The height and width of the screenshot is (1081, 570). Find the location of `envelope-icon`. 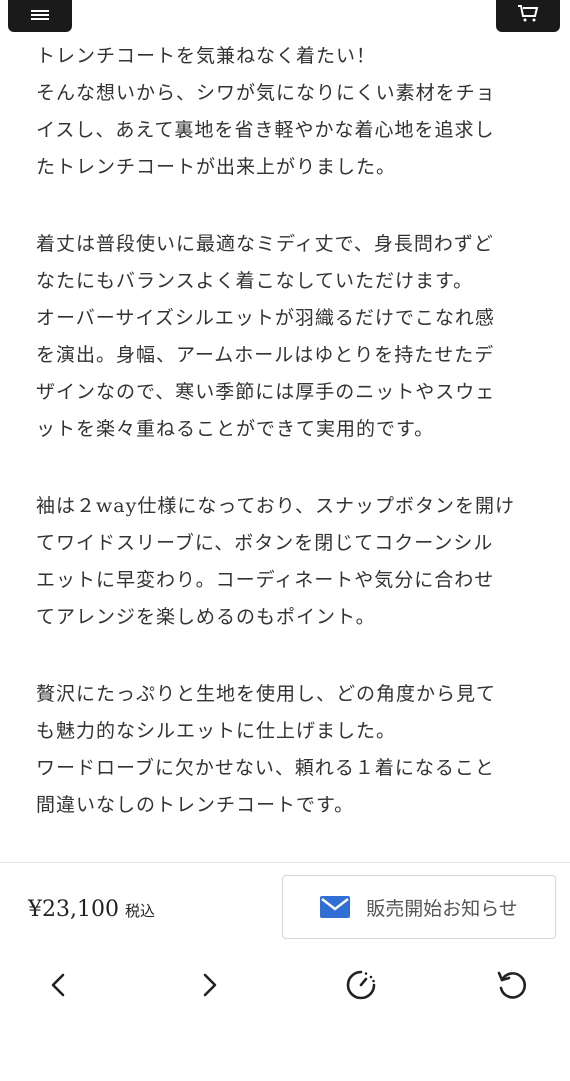

envelope-icon is located at coordinates (335, 907).